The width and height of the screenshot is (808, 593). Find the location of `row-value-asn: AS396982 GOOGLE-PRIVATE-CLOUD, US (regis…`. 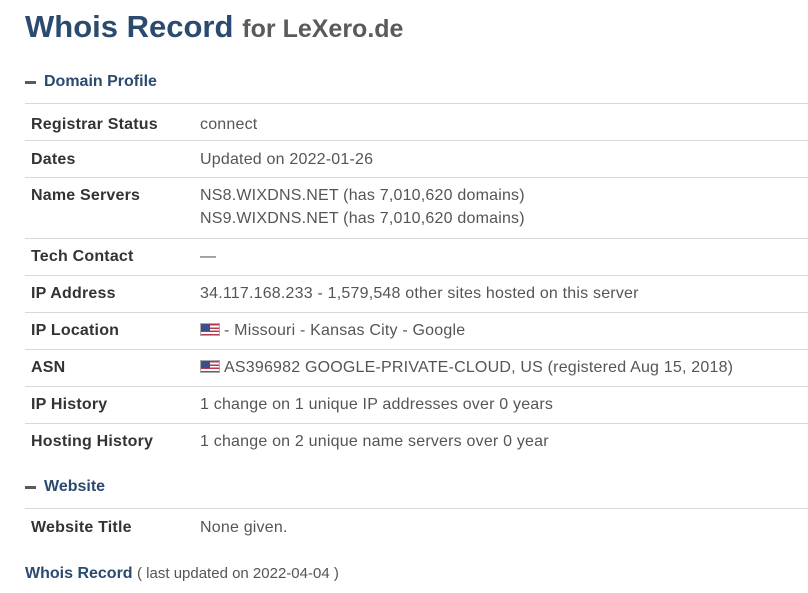

row-value-asn: AS396982 GOOGLE-PRIVATE-CLOUD, US (regis… is located at coordinates (466, 371).